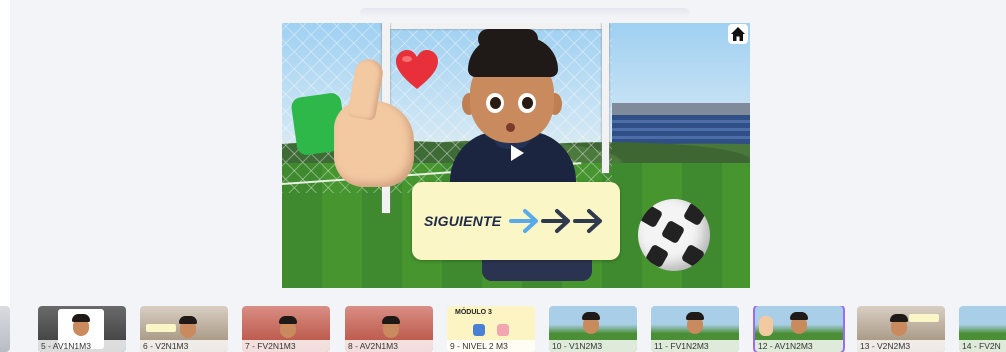 The image size is (1006, 352). What do you see at coordinates (184, 346) in the screenshot?
I see `thumbnail-caption: 6 - V2N1M3` at bounding box center [184, 346].